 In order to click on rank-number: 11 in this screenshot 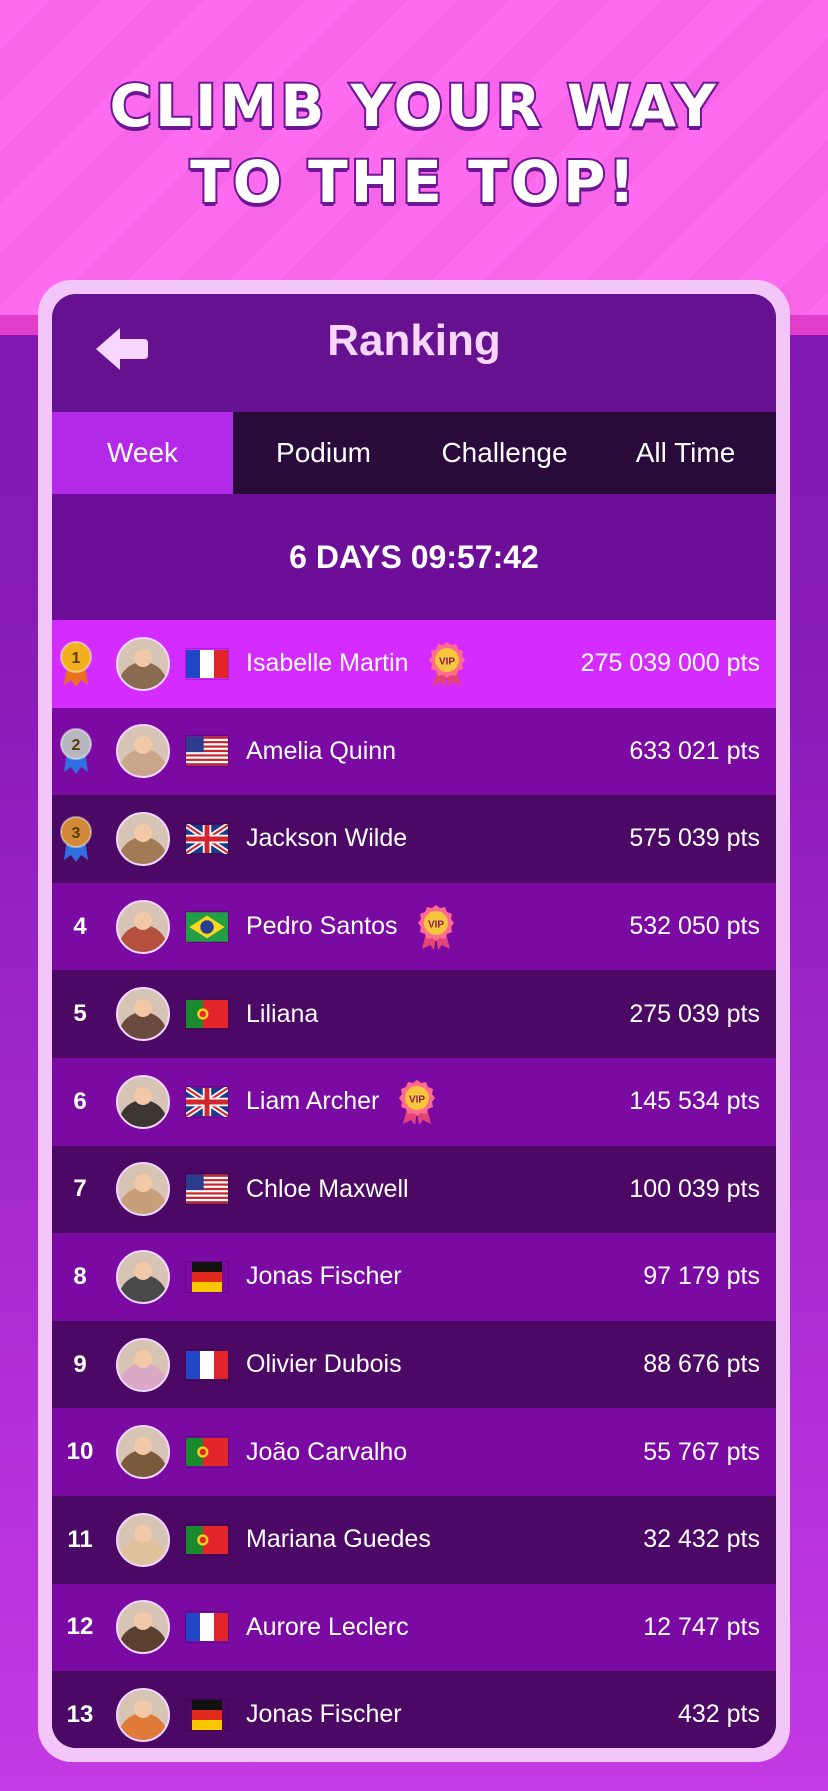, I will do `click(80, 1539)`.